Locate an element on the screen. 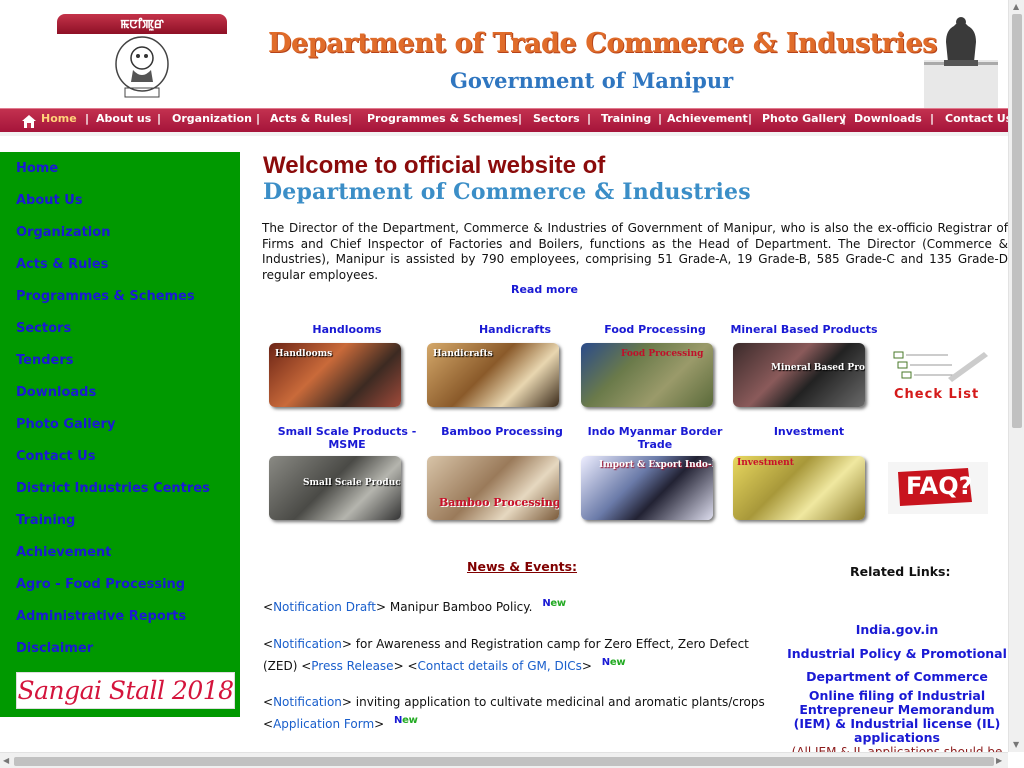 Image resolution: width=1024 pixels, height=768 pixels. nav-sectors: Sectors is located at coordinates (556, 118).